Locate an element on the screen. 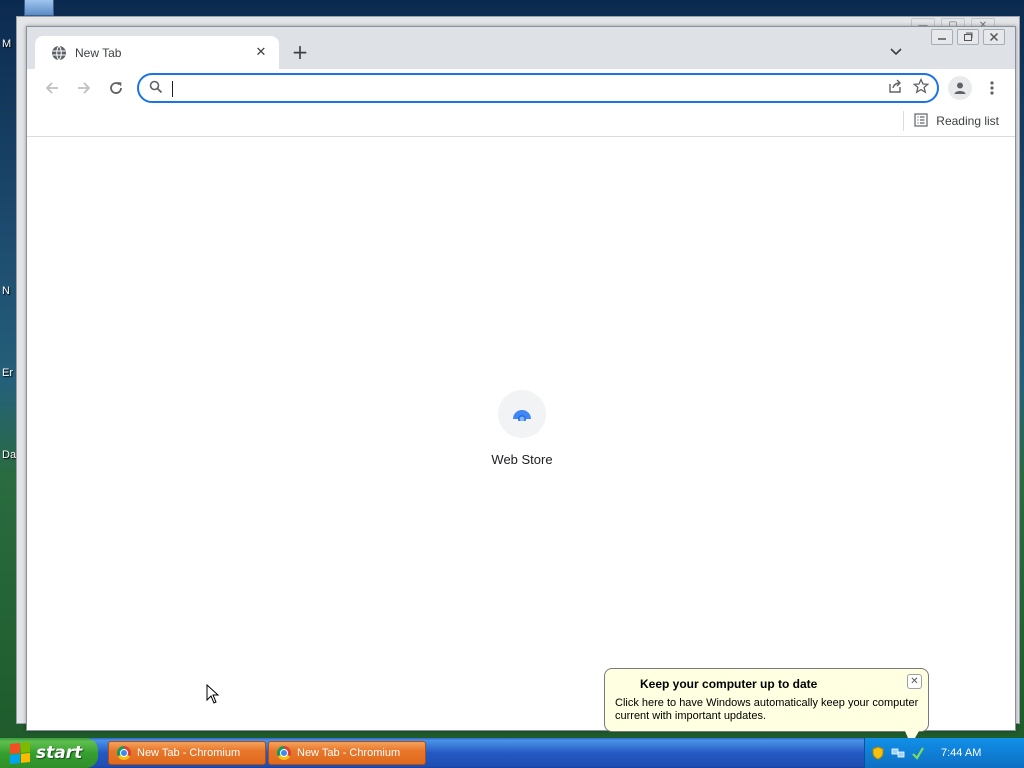 This screenshot has width=1024, height=768. text-caret is located at coordinates (172, 89).